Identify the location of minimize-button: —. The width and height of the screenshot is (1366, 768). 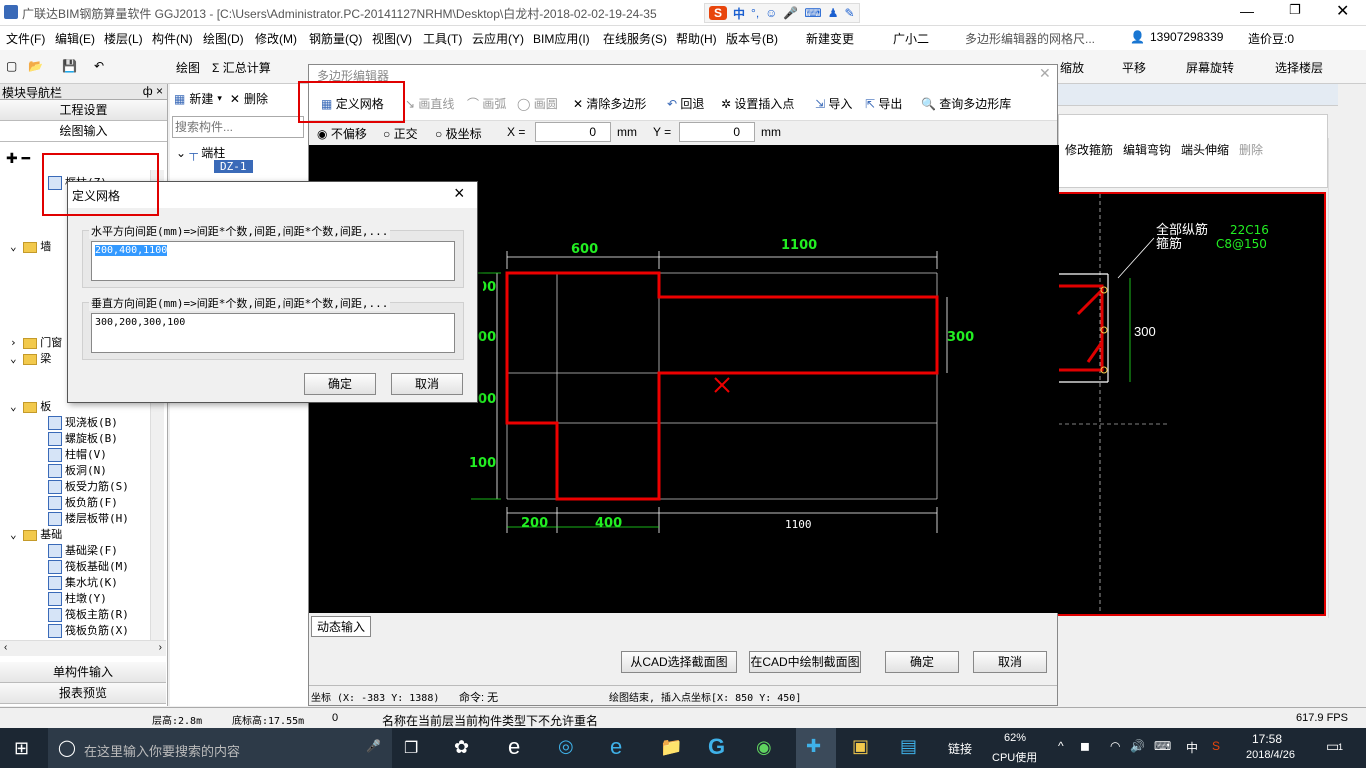
(1247, 11).